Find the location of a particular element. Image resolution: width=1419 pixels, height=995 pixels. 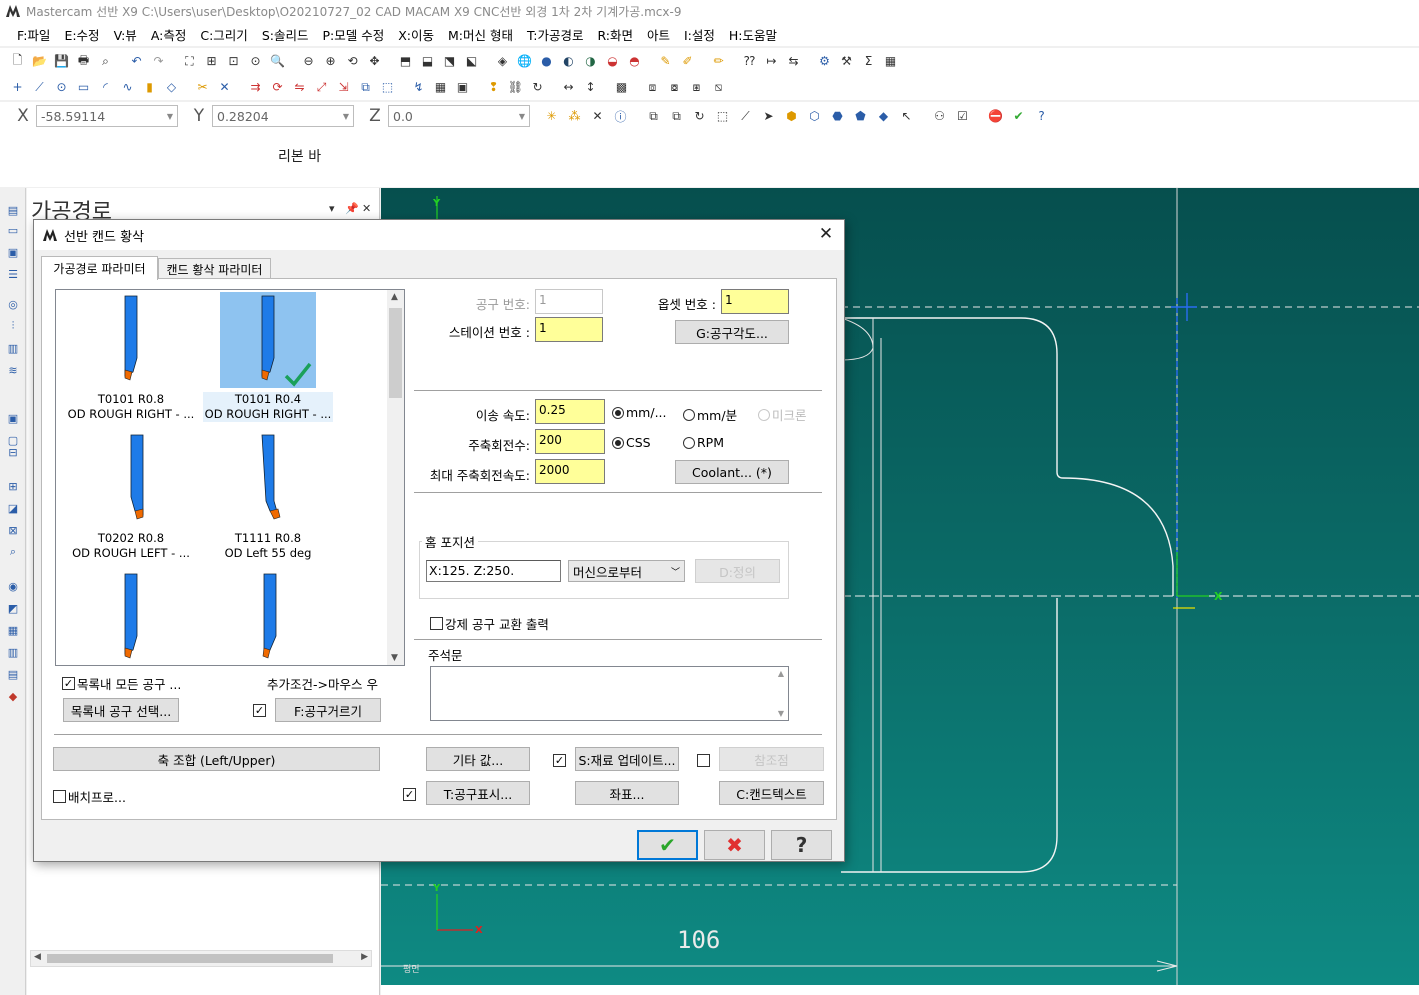

select-window-icon: ⬚ is located at coordinates (722, 116).